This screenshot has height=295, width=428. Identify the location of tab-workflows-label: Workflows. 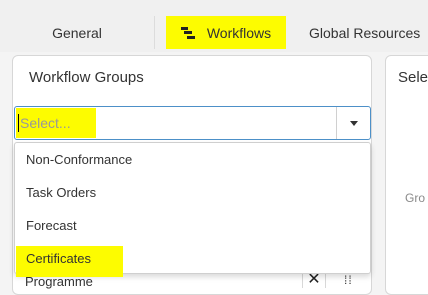
(239, 32).